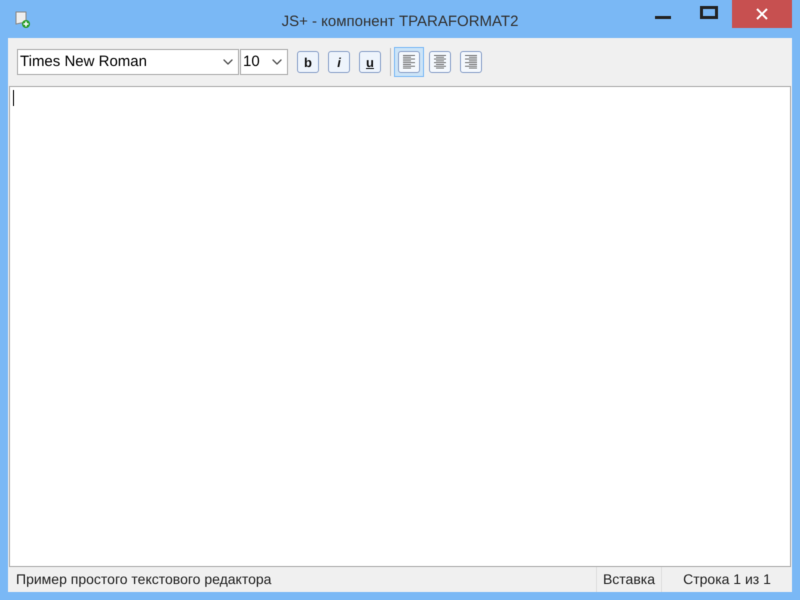 The width and height of the screenshot is (800, 600). I want to click on close-icon, so click(762, 14).